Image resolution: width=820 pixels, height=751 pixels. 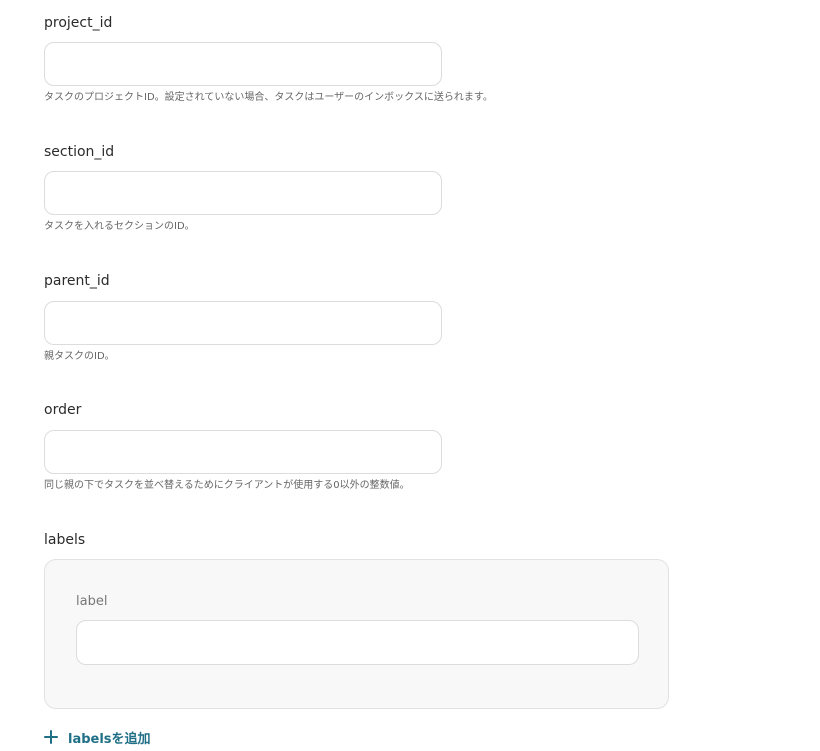 What do you see at coordinates (243, 64) in the screenshot?
I see `project-id-input` at bounding box center [243, 64].